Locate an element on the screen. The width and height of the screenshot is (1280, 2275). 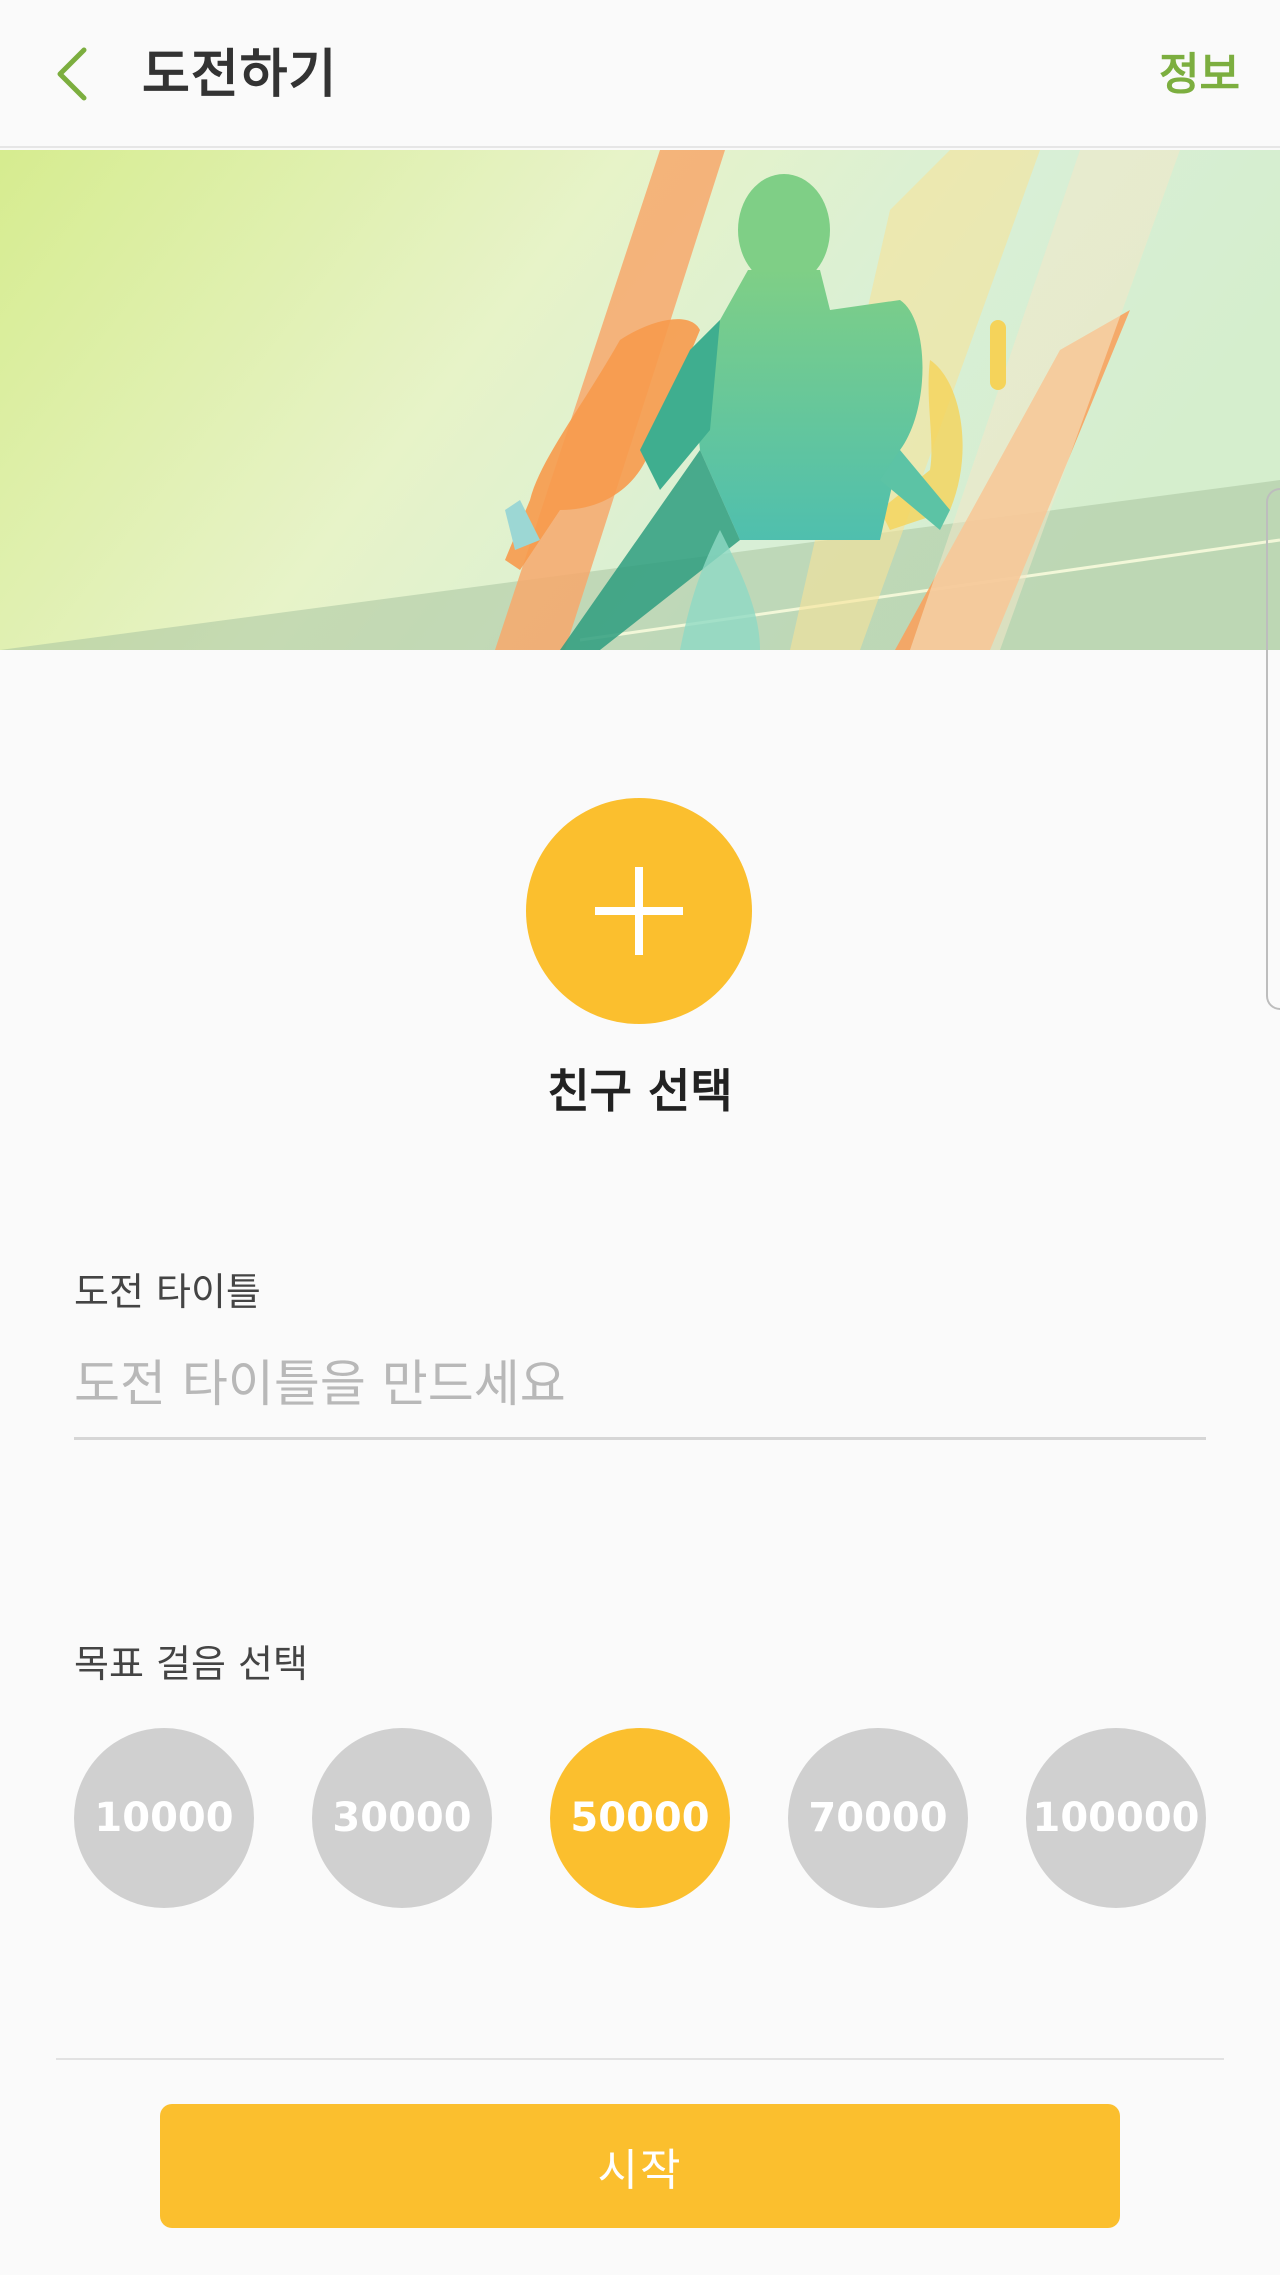
friend-select-label: 친구 선택 is located at coordinates (640, 1091).